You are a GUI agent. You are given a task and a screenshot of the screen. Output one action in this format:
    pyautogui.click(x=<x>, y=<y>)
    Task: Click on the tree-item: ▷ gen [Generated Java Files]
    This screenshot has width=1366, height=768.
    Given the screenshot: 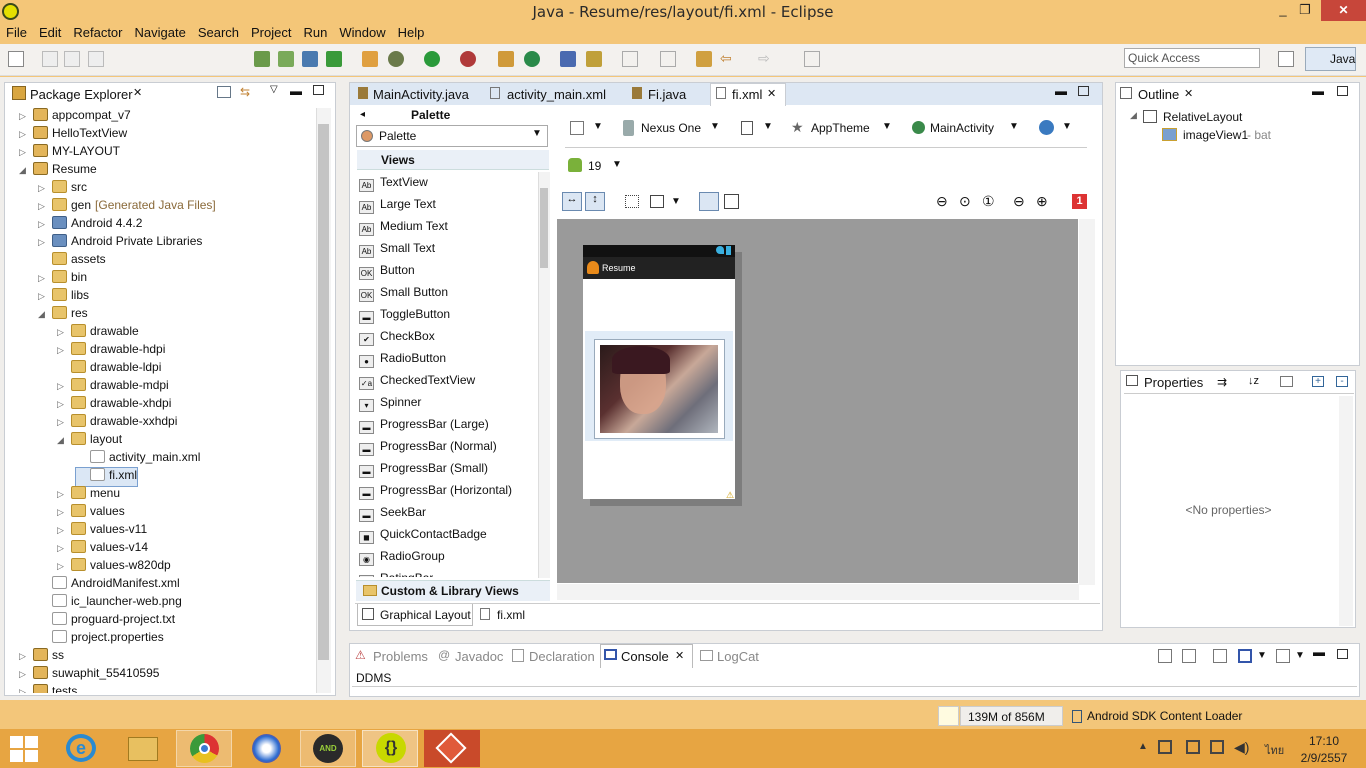 What is the action you would take?
    pyautogui.click(x=127, y=207)
    